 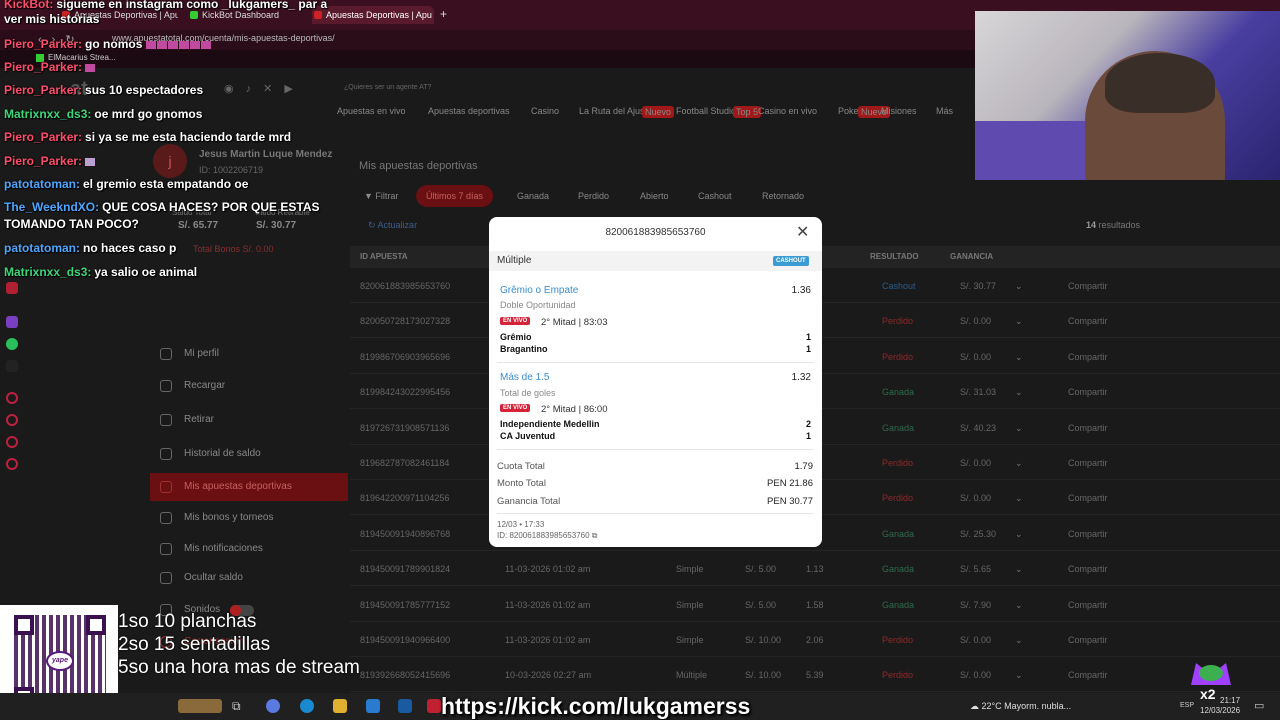 What do you see at coordinates (978, 427) in the screenshot?
I see `bet-gain: S/. 40.23` at bounding box center [978, 427].